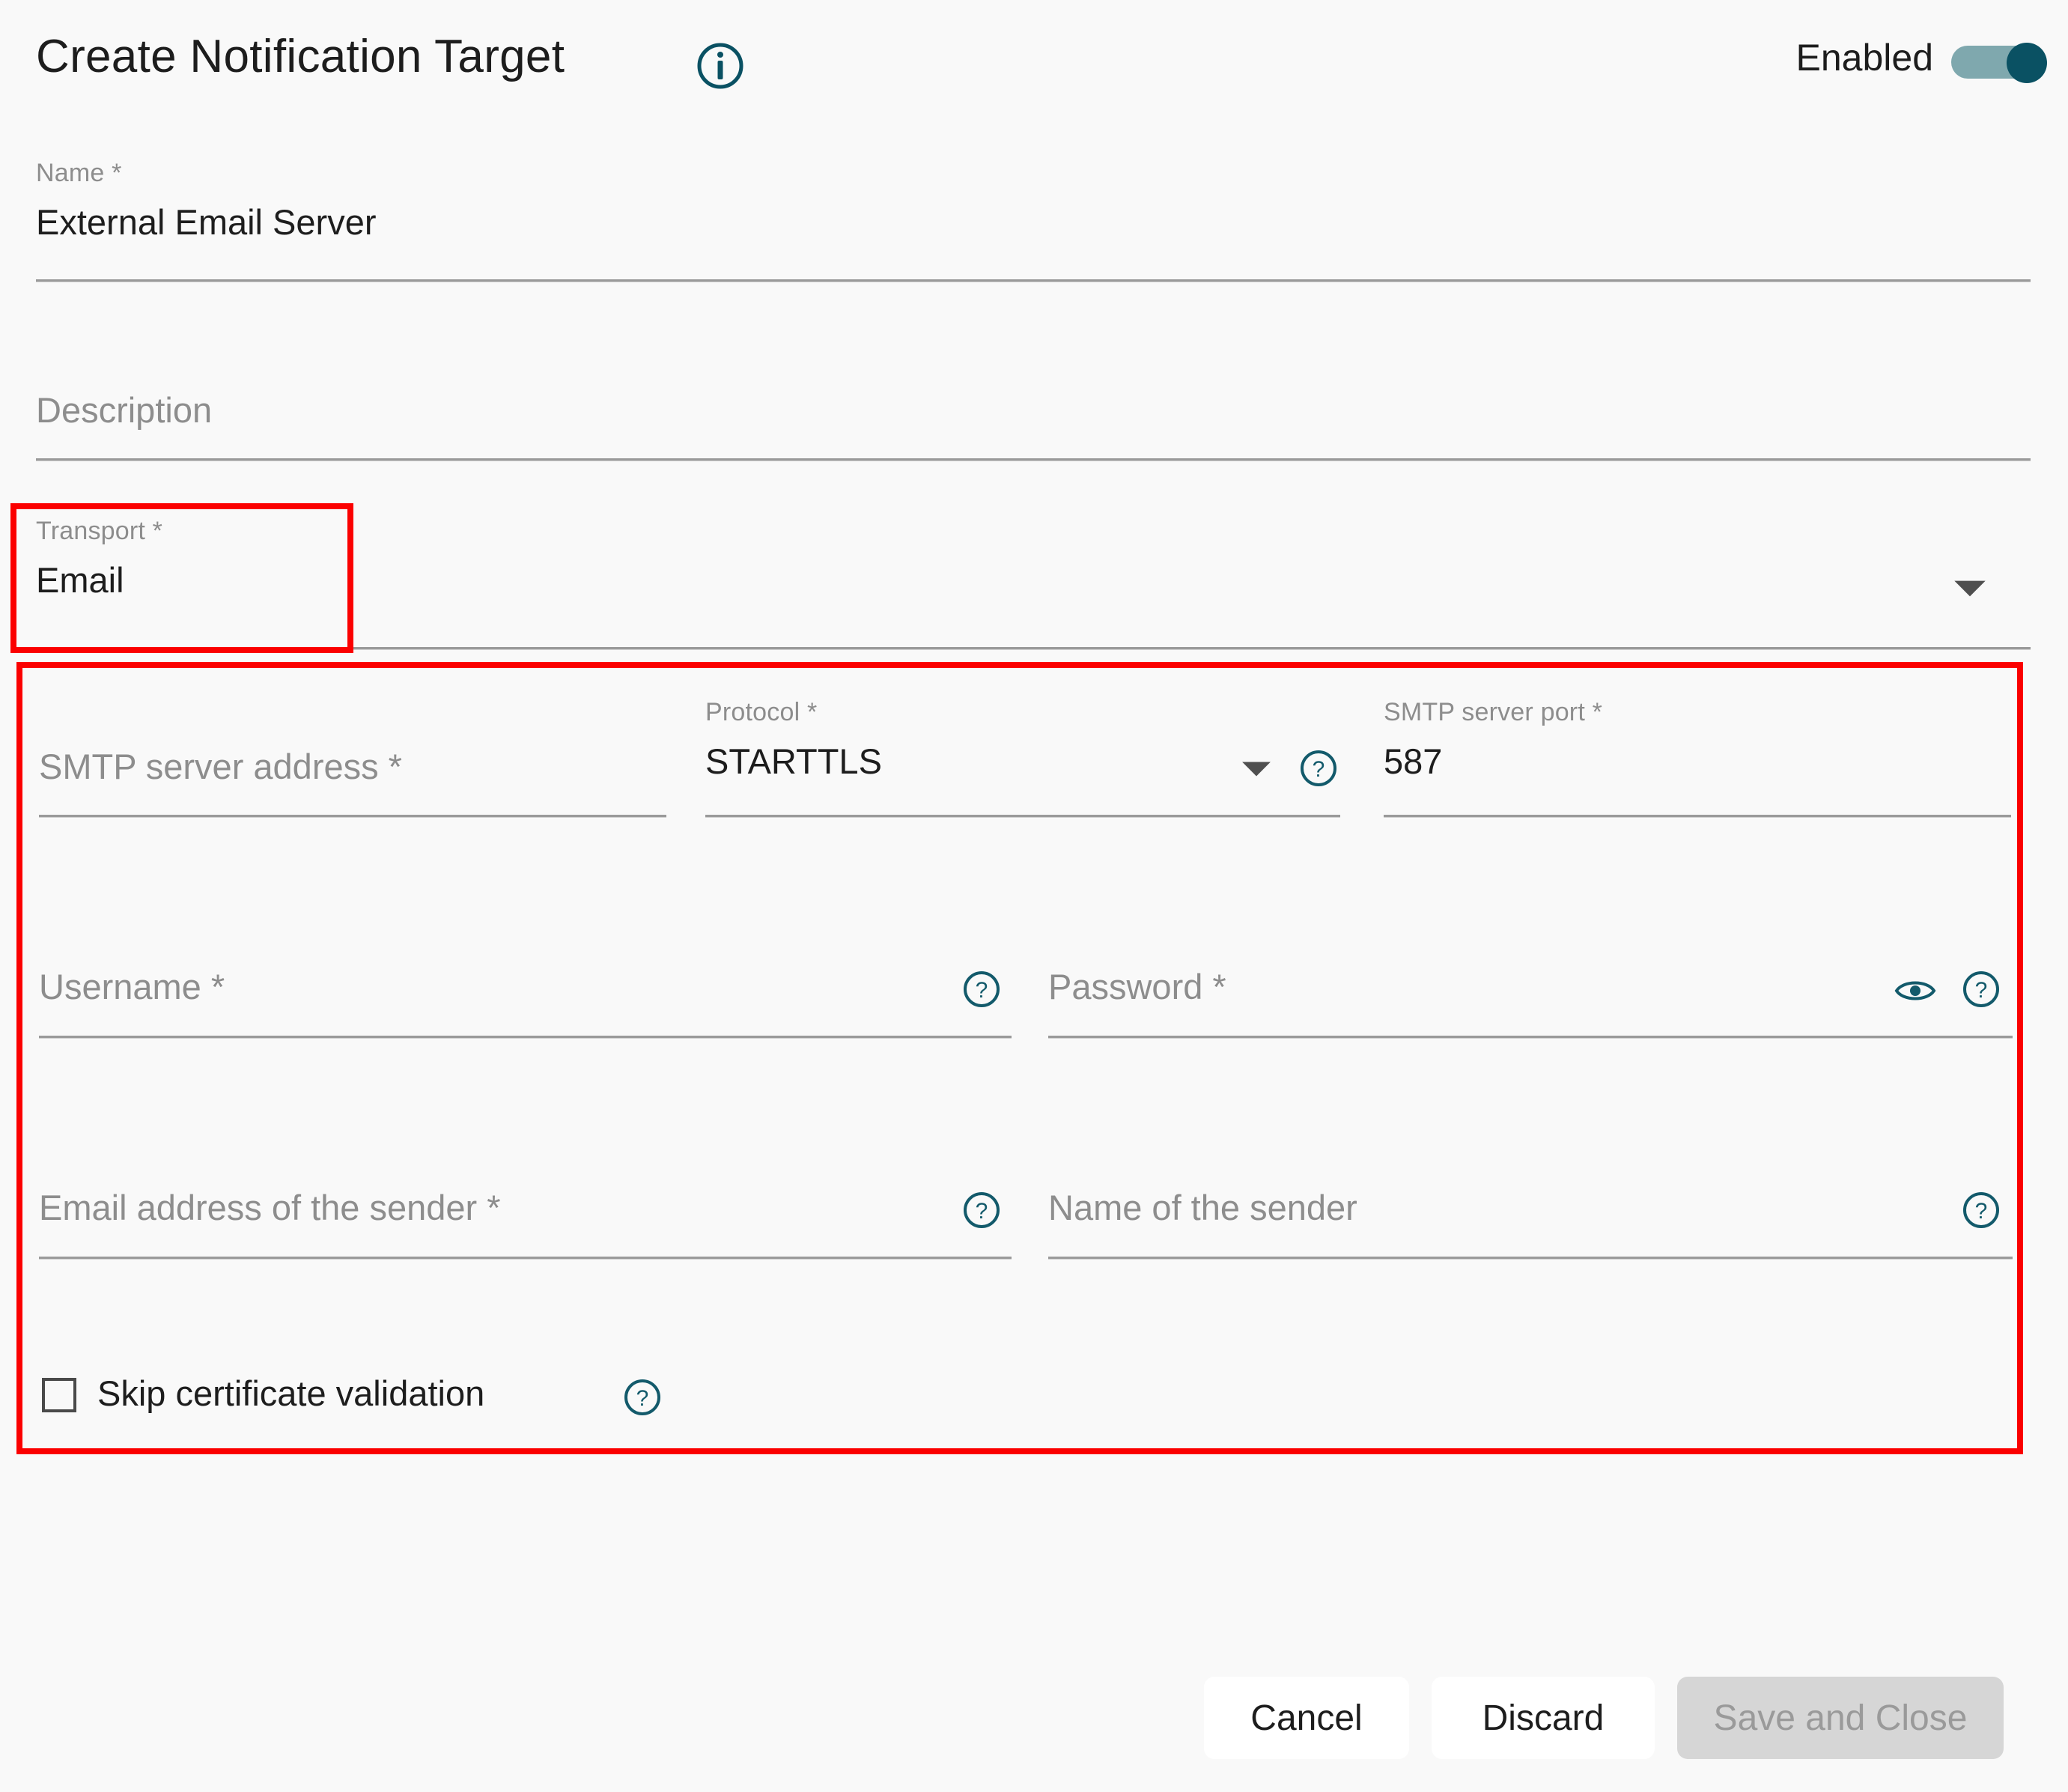 This screenshot has width=2068, height=1792. I want to click on username-underline, so click(525, 1037).